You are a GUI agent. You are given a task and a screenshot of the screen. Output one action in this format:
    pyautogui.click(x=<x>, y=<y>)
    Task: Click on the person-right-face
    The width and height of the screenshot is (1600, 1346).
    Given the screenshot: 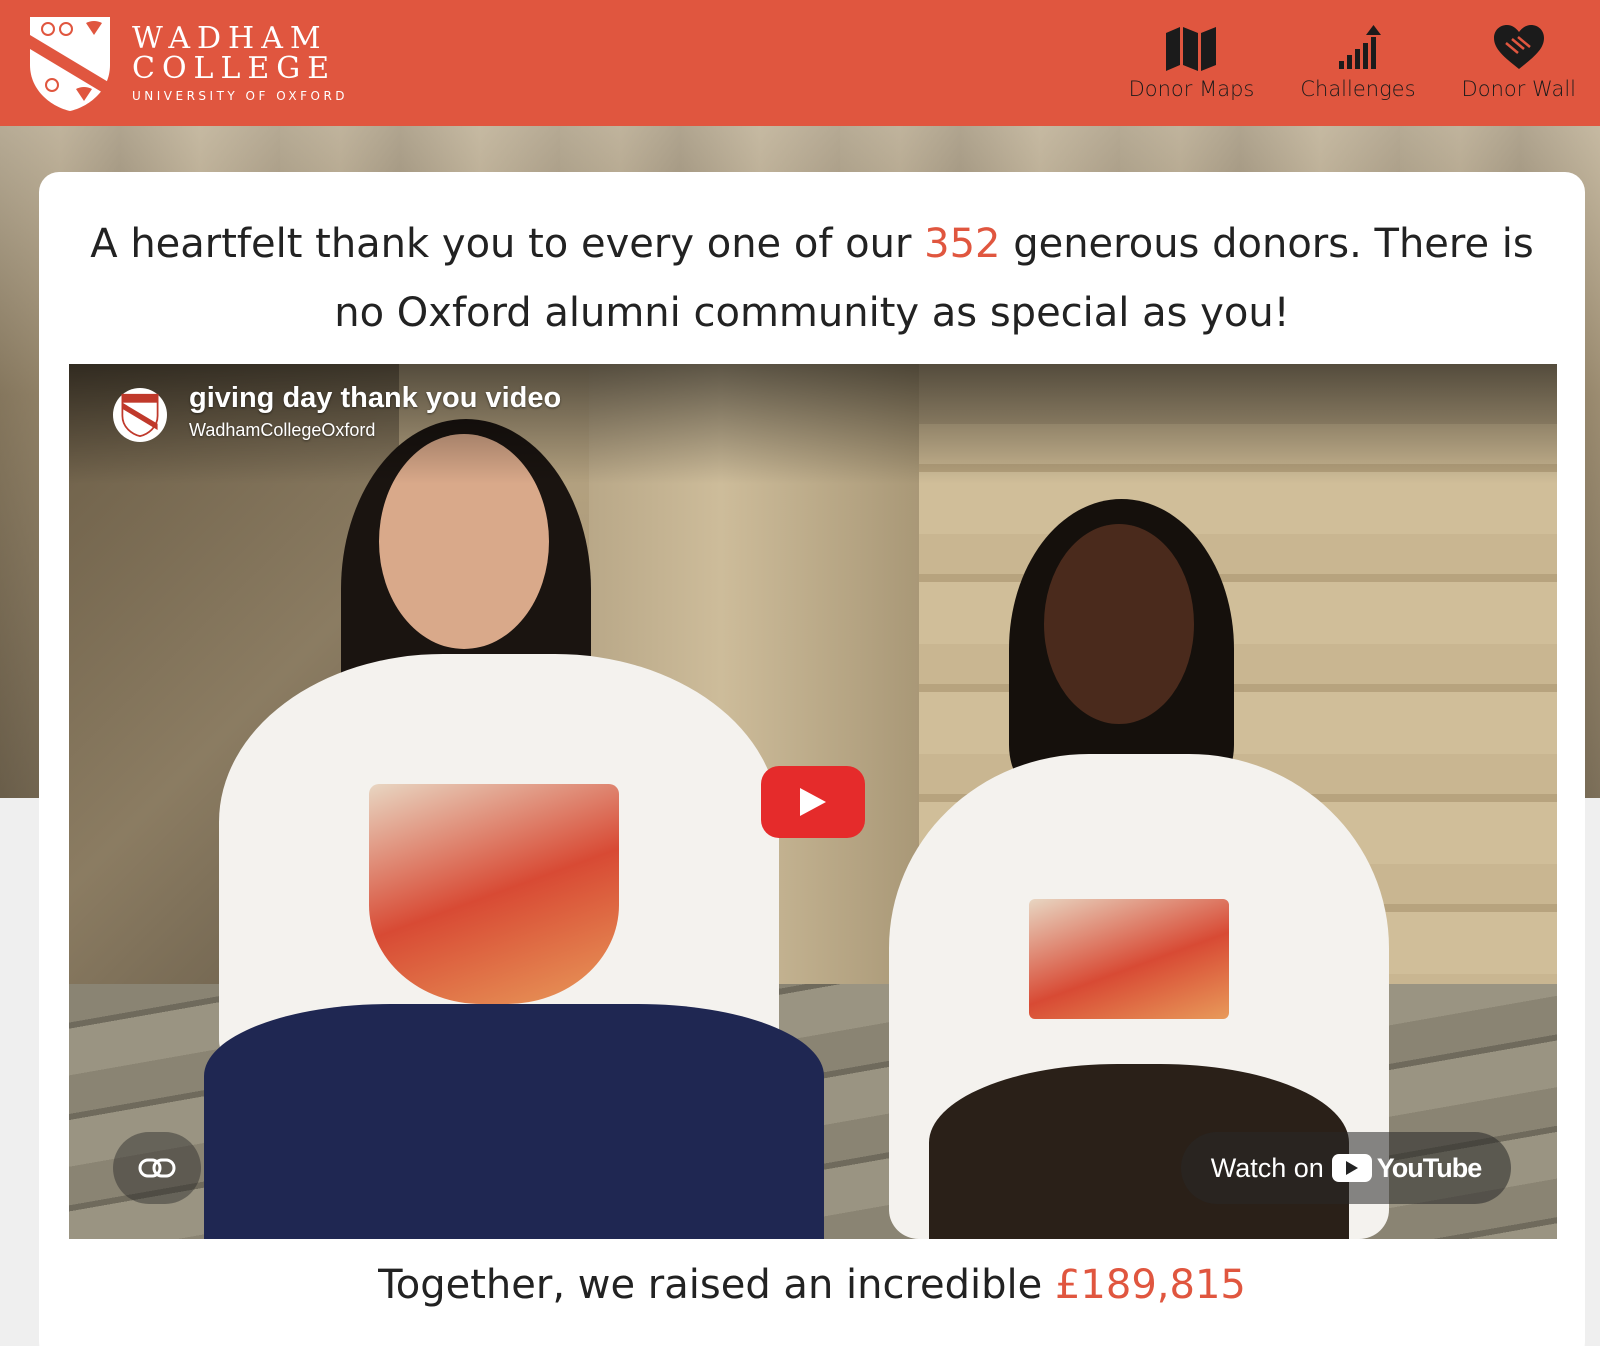 What is the action you would take?
    pyautogui.click(x=1119, y=624)
    